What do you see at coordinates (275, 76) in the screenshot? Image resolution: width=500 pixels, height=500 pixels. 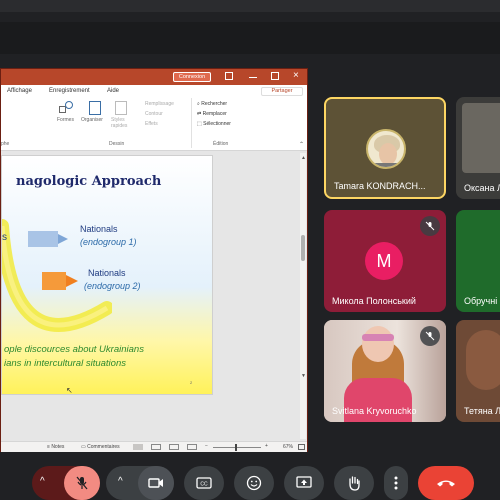 I see `maximize-icon` at bounding box center [275, 76].